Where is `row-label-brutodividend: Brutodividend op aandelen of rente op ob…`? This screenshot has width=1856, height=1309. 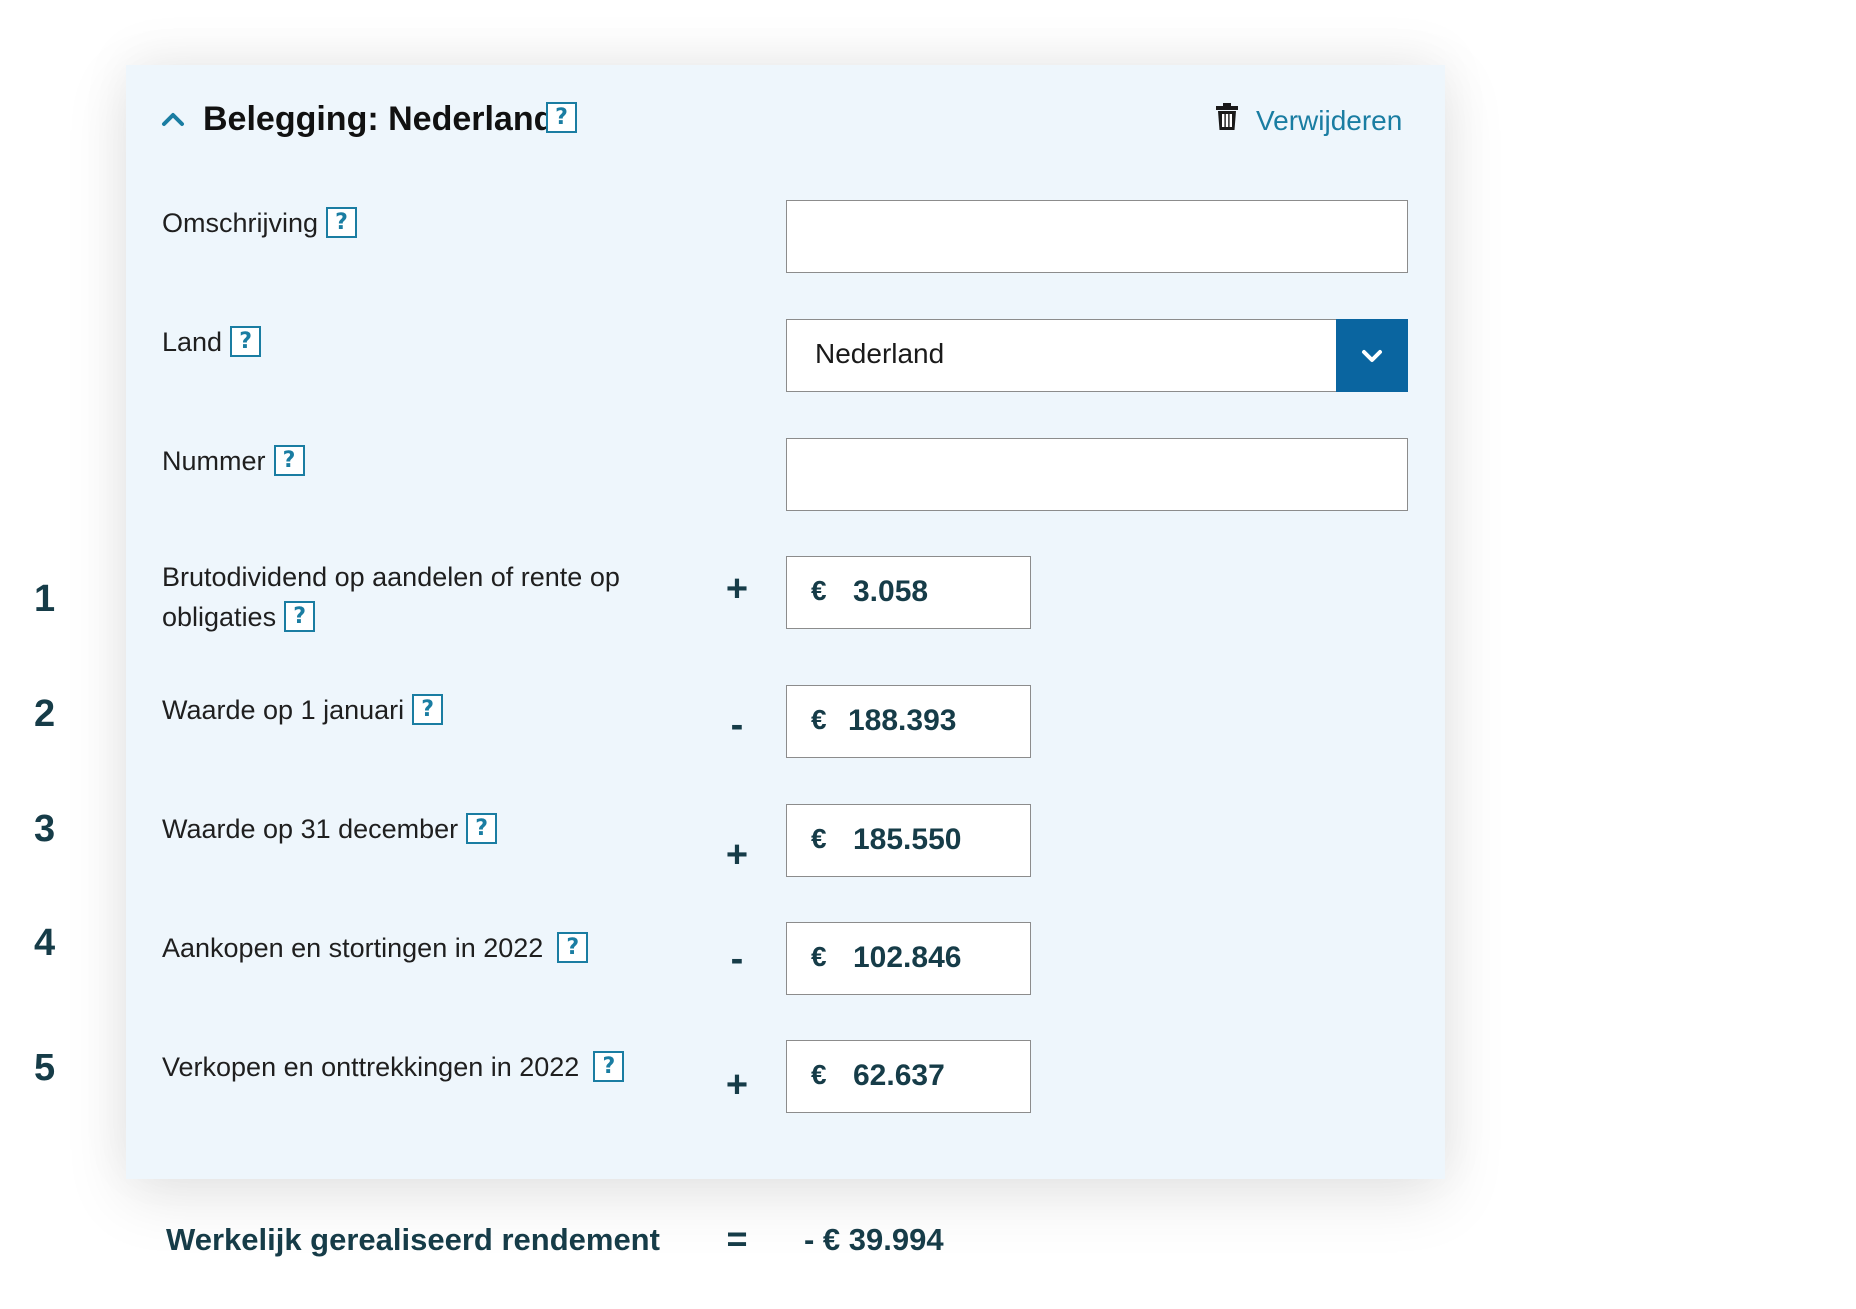
row-label-brutodividend: Brutodividend op aandelen of rente op ob… is located at coordinates (391, 597).